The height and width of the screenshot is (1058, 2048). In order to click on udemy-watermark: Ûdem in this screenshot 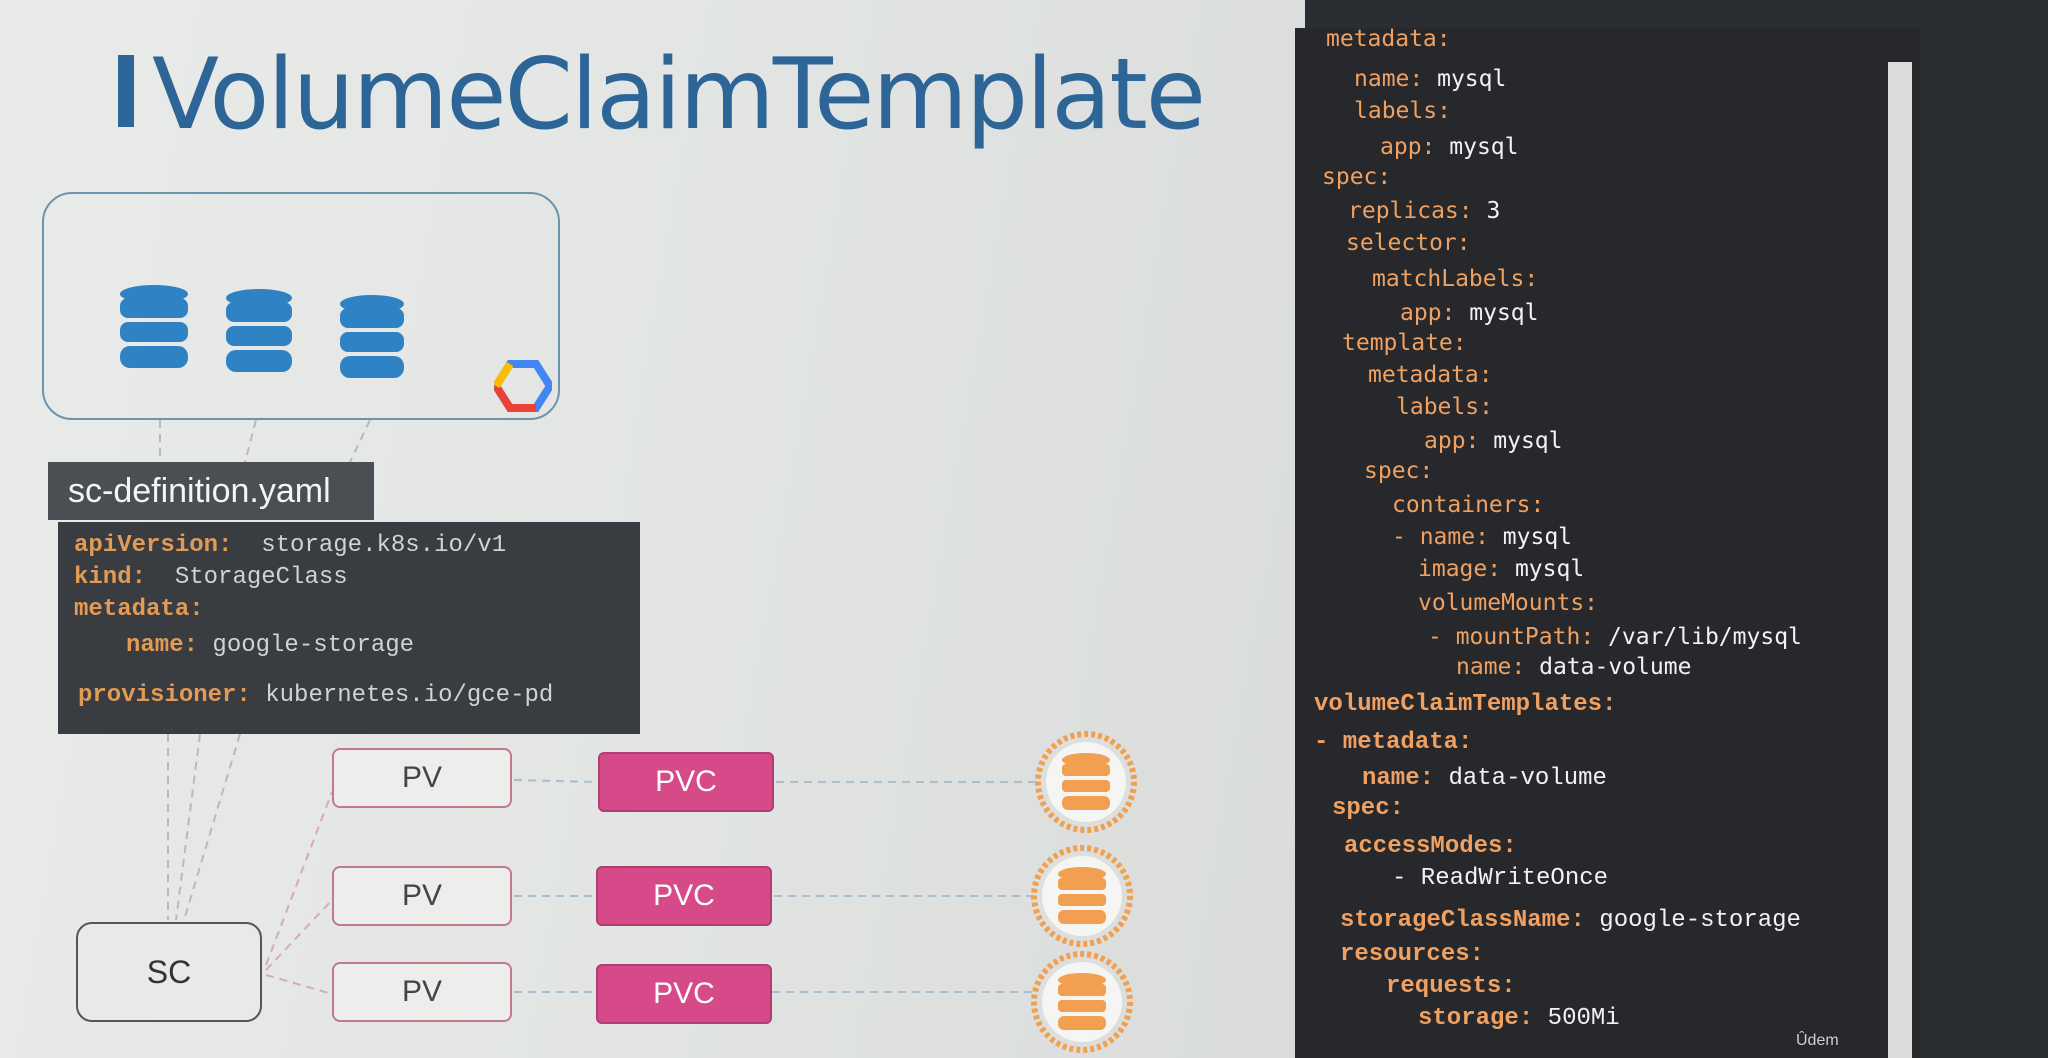, I will do `click(1817, 1040)`.